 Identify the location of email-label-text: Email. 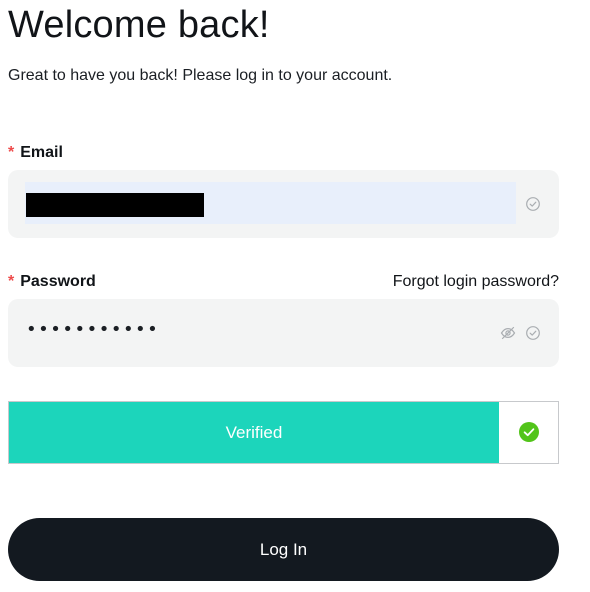
(41, 152).